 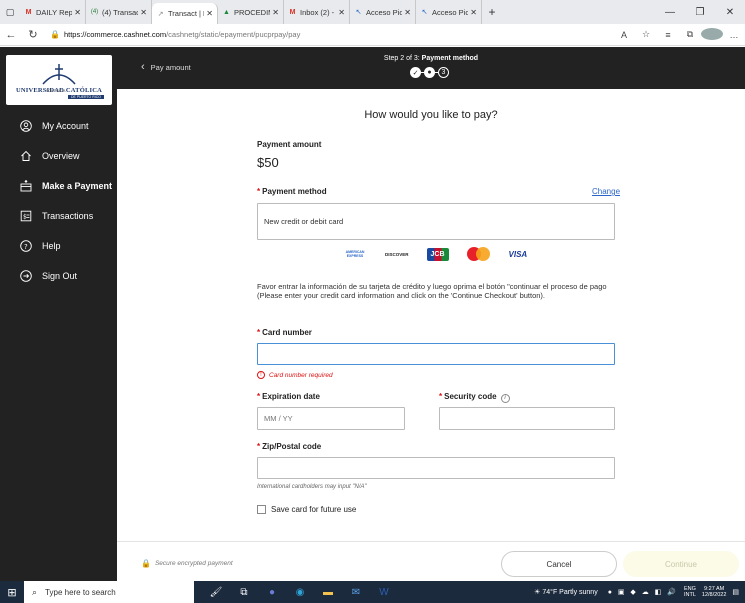 What do you see at coordinates (559, 564) in the screenshot?
I see `cancel-button: Cancel` at bounding box center [559, 564].